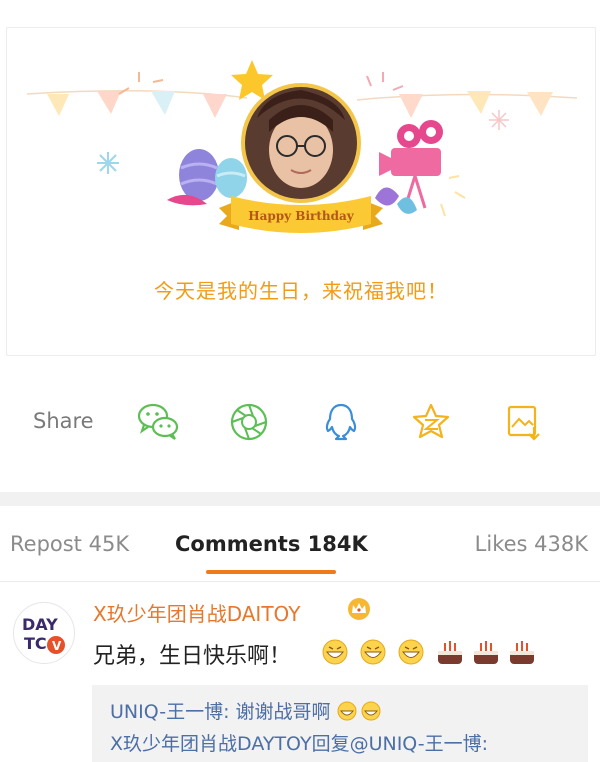 Image resolution: width=600 pixels, height=762 pixels. I want to click on reply-text: UNIQ-王一博: 谢谢战哥啊, so click(220, 712).